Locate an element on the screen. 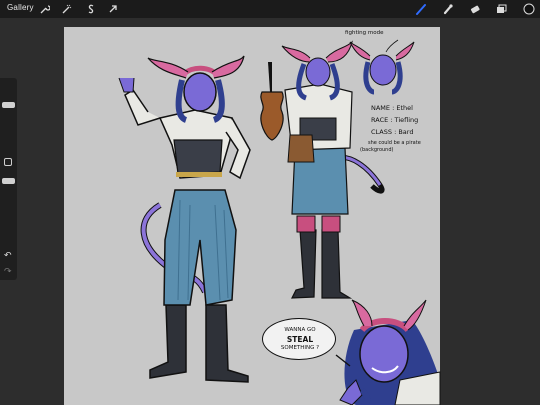 This screenshot has height=405, width=540. speech-bubble: WANNA GO STEAL SOMETHING ? is located at coordinates (299, 339).